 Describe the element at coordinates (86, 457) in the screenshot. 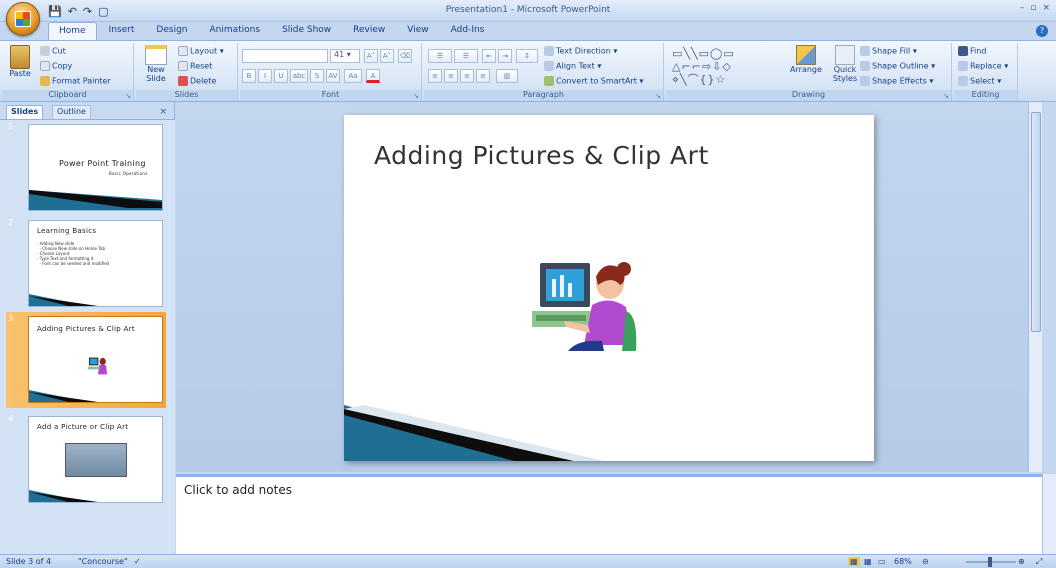

I see `slide-thumbnail-4: 4 Add a Picture or Clip Art` at that location.